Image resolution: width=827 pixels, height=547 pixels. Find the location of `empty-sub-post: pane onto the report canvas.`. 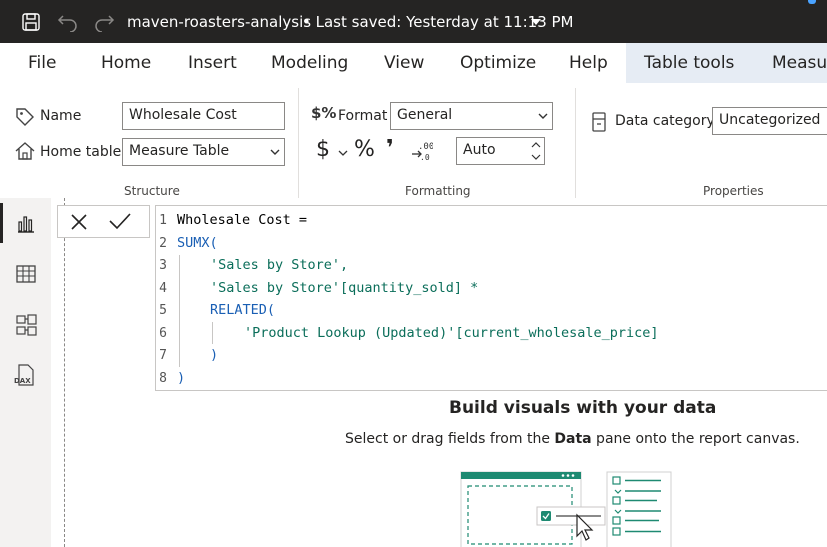

empty-sub-post: pane onto the report canvas. is located at coordinates (695, 439).